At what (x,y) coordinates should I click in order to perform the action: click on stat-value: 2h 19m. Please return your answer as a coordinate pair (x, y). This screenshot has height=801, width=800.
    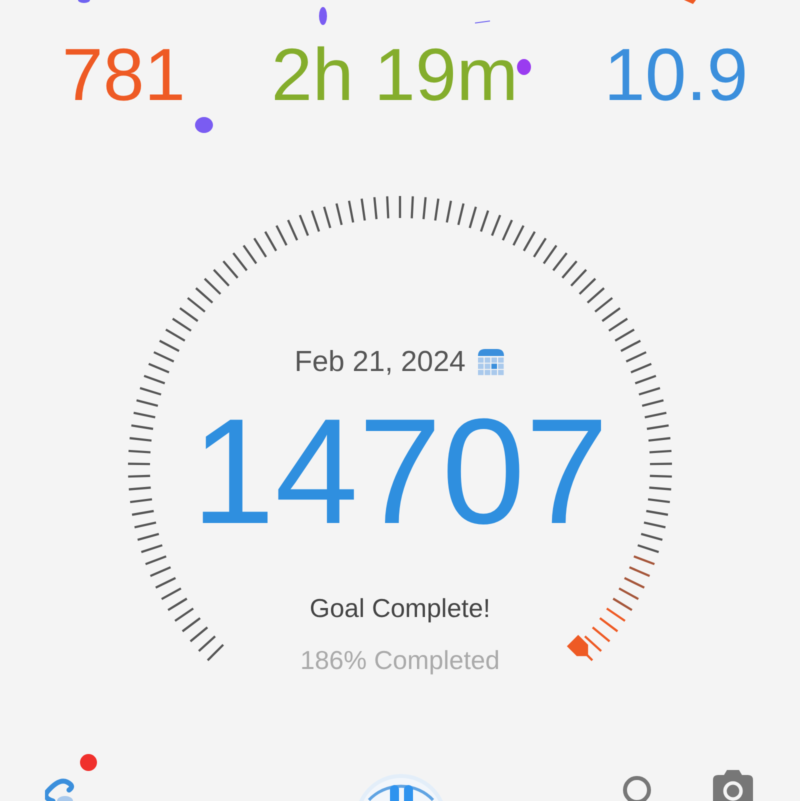
    Looking at the image, I should click on (394, 75).